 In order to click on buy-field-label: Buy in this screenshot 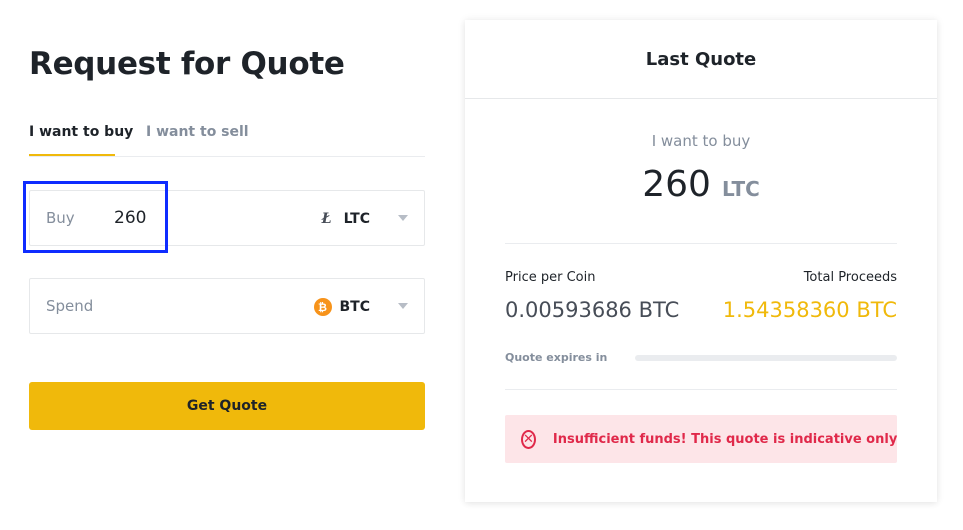, I will do `click(60, 218)`.